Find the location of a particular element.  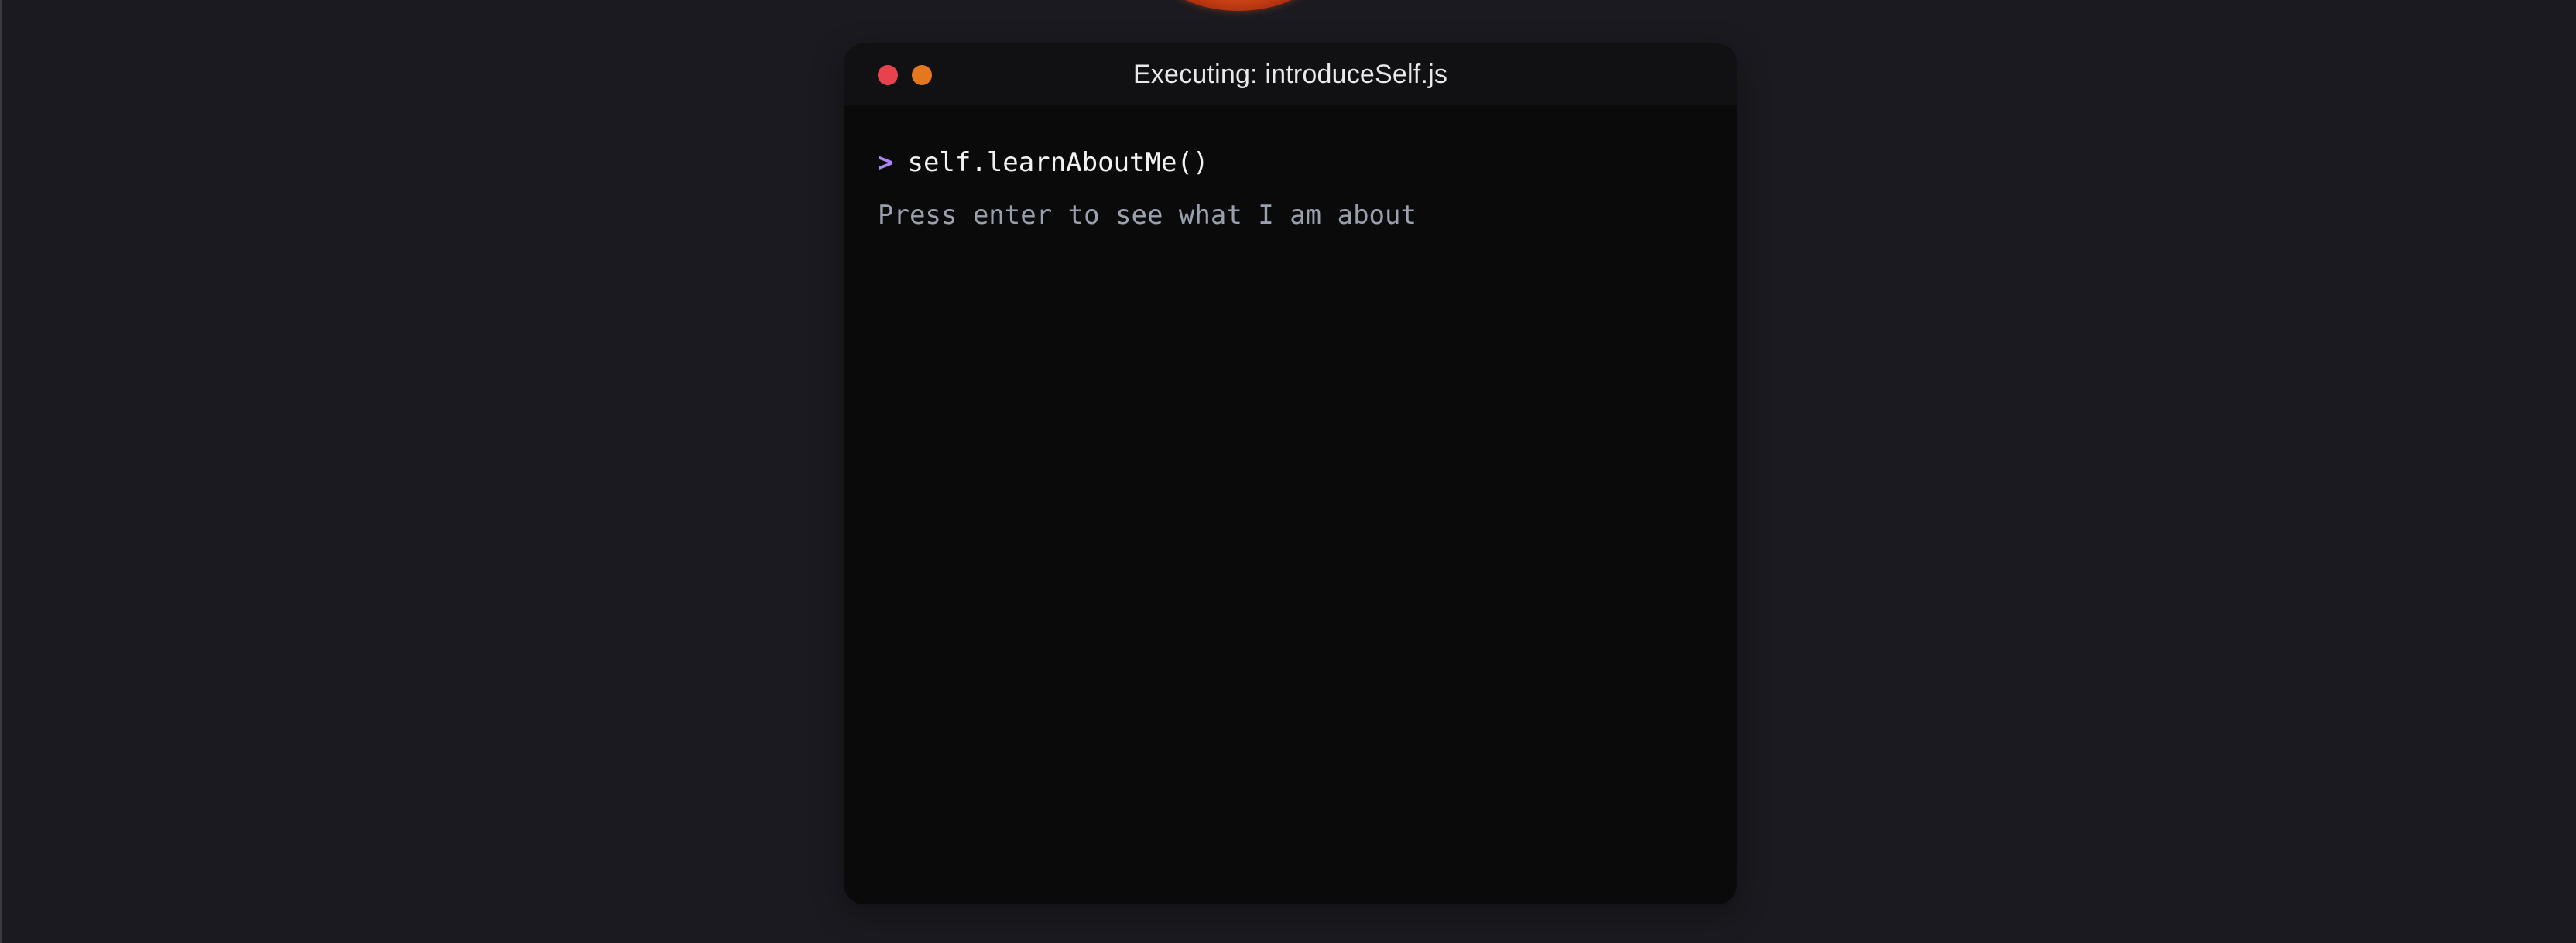

minimize-dot-icon is located at coordinates (922, 75).